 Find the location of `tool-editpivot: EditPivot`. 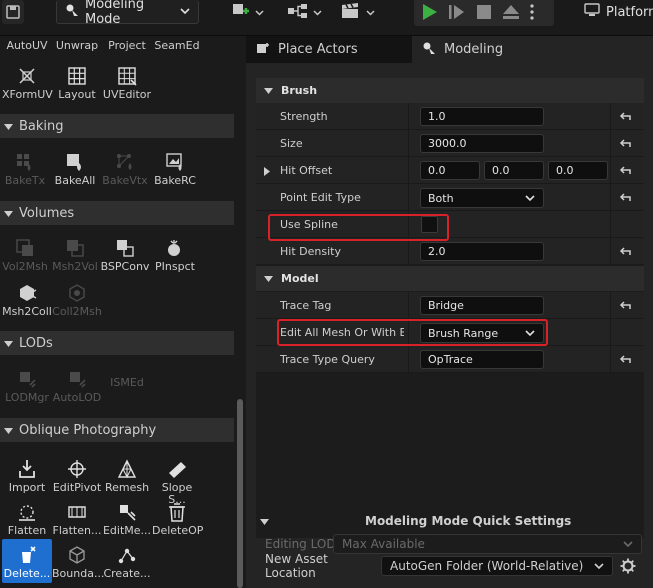

tool-editpivot: EditPivot is located at coordinates (77, 475).